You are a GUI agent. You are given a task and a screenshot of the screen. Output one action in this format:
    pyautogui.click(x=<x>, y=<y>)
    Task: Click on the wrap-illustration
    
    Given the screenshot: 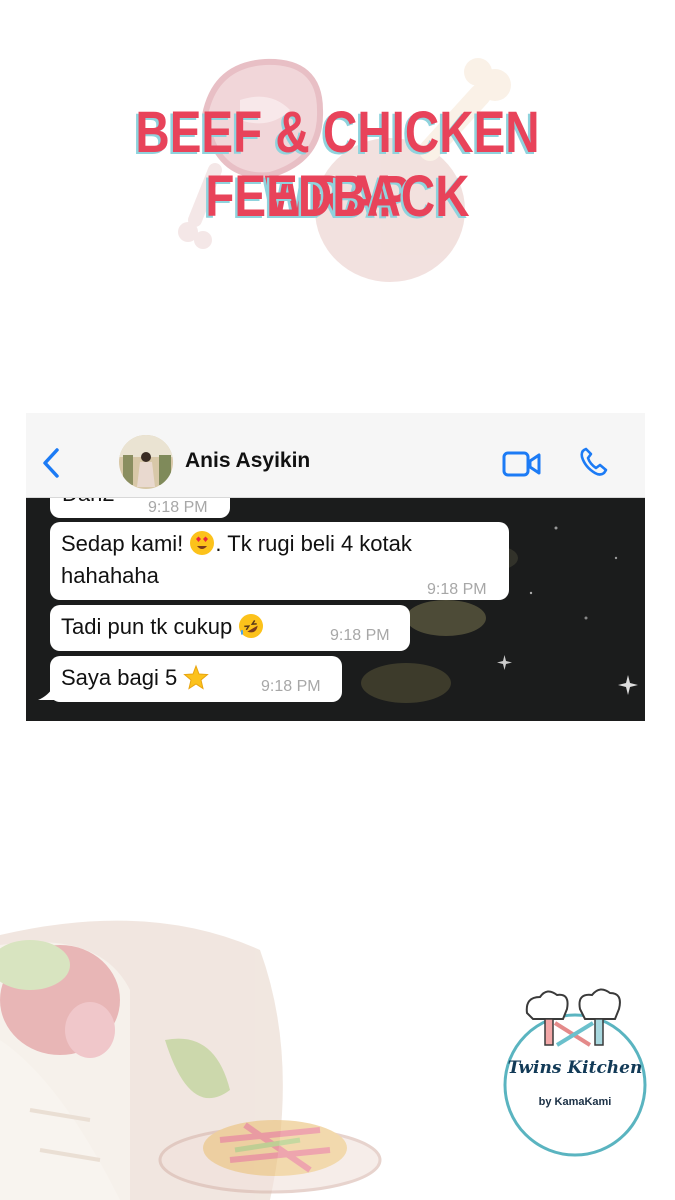 What is the action you would take?
    pyautogui.click(x=141, y=1060)
    